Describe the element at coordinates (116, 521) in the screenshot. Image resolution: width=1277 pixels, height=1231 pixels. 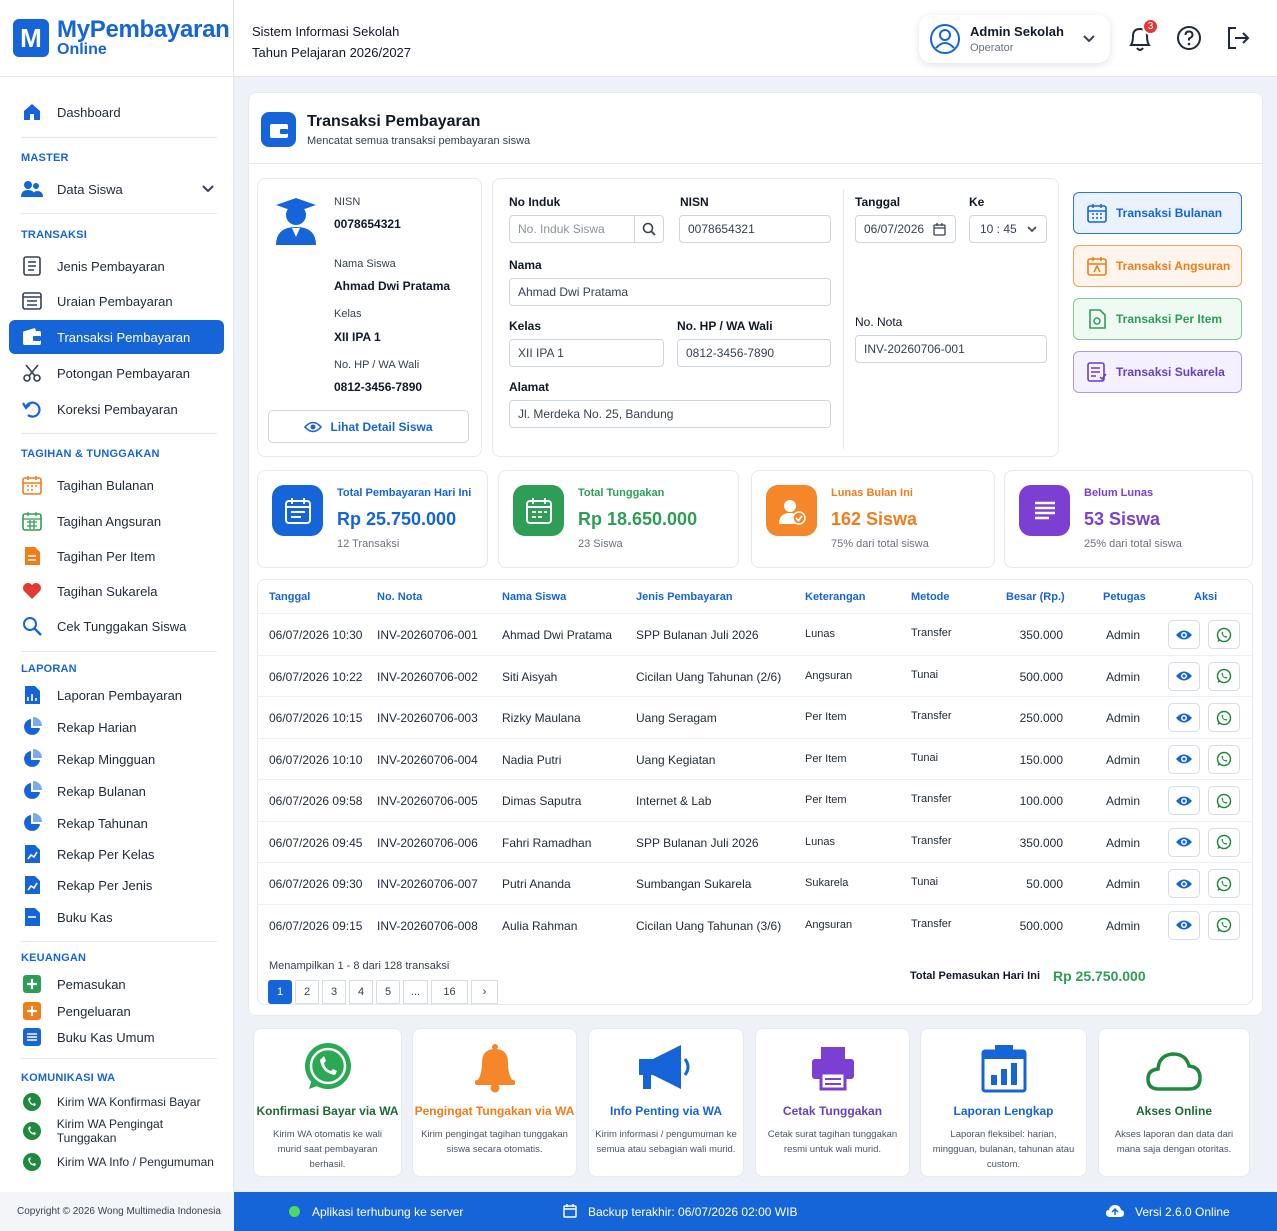
I see `sidebar-item-tagihan-angsuran: Tagihan Angsuran` at that location.